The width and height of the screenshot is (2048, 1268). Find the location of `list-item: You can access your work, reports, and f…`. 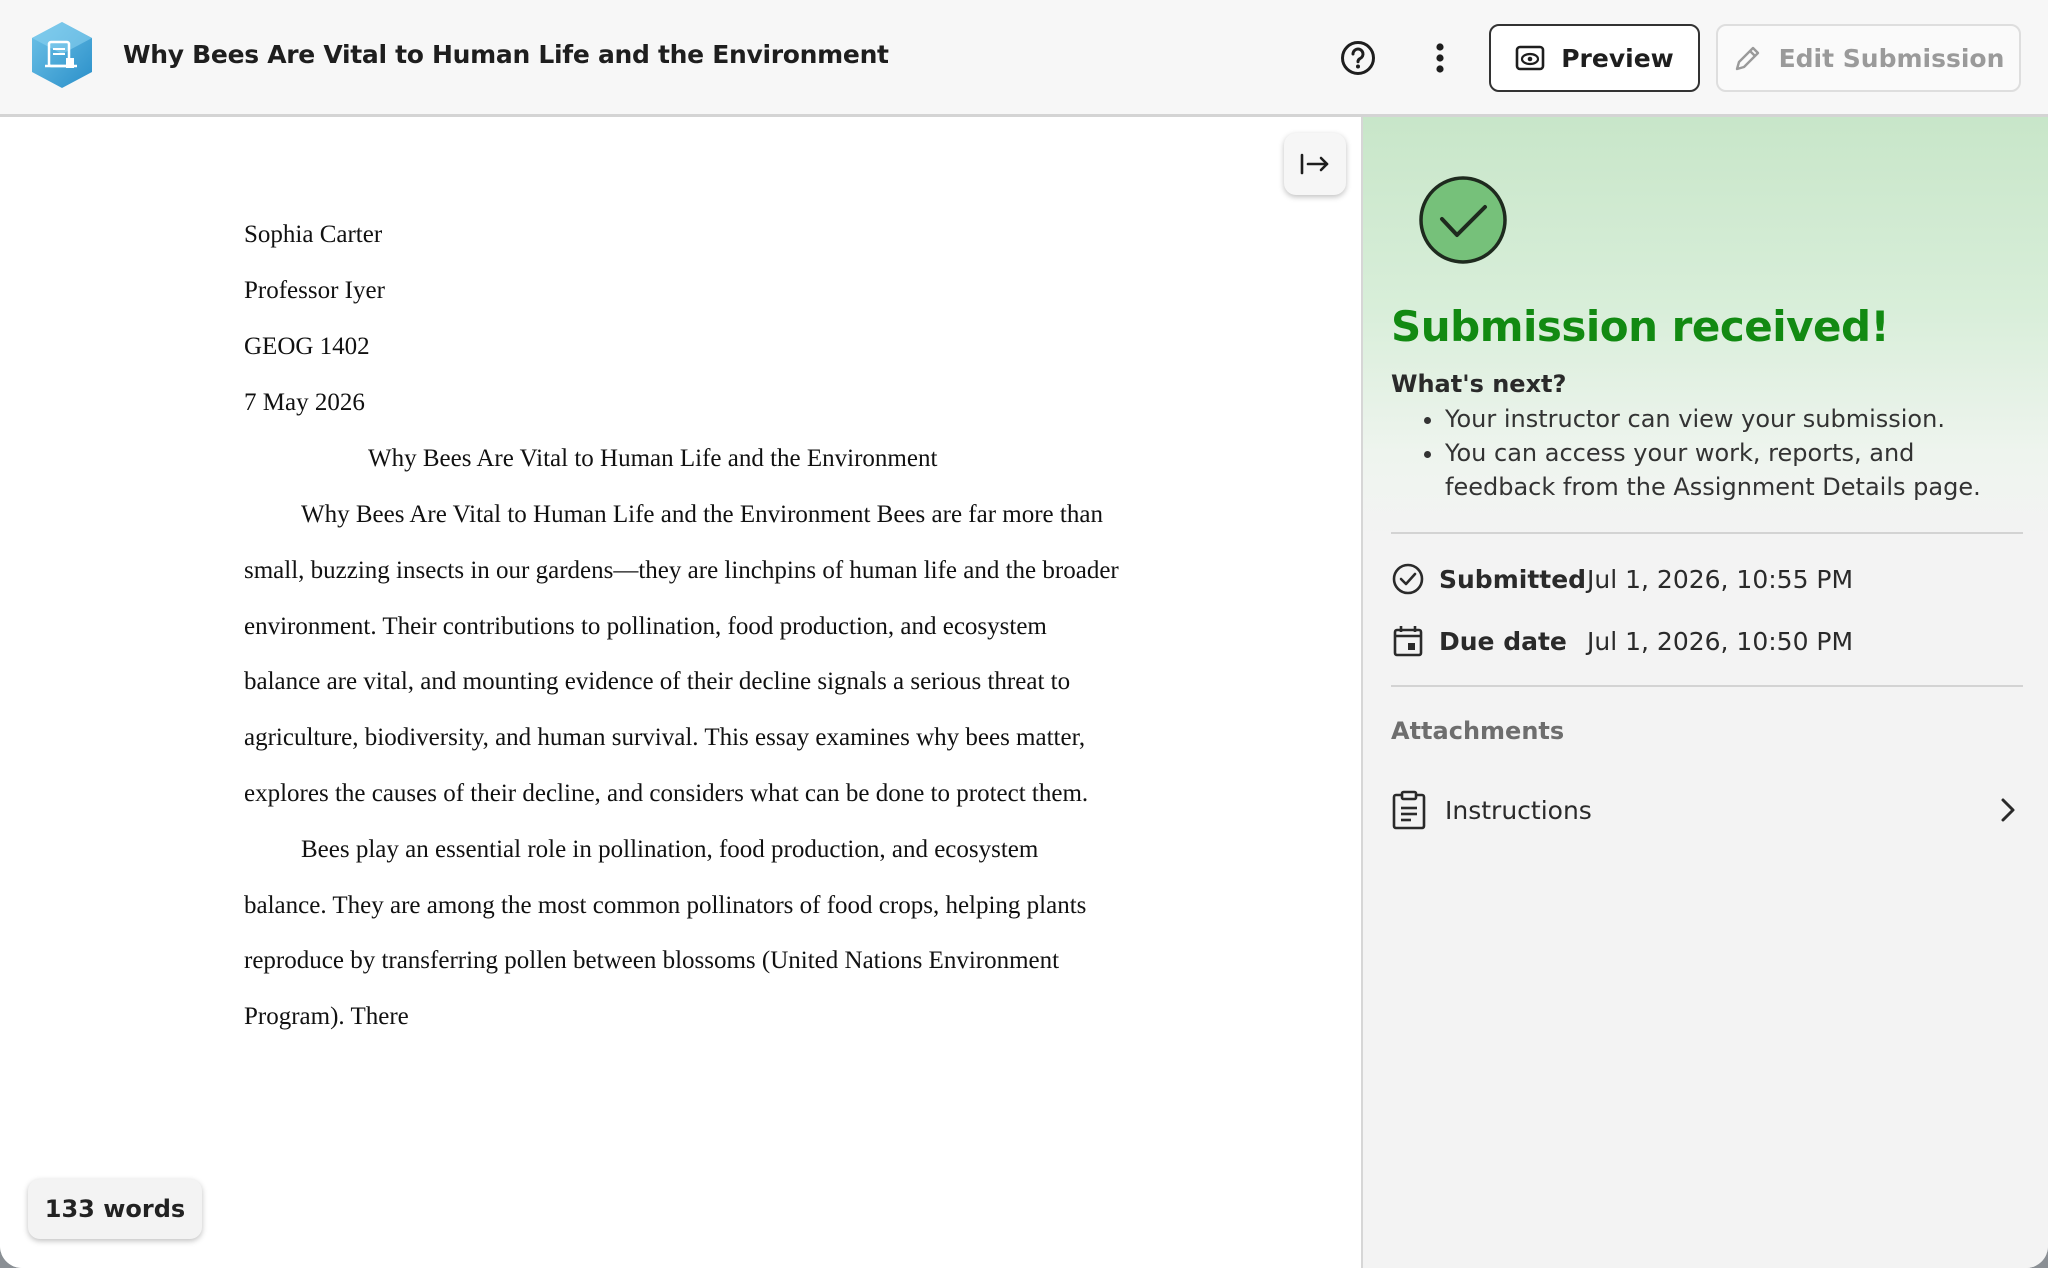

list-item: You can access your work, reports, and f… is located at coordinates (1738, 470).